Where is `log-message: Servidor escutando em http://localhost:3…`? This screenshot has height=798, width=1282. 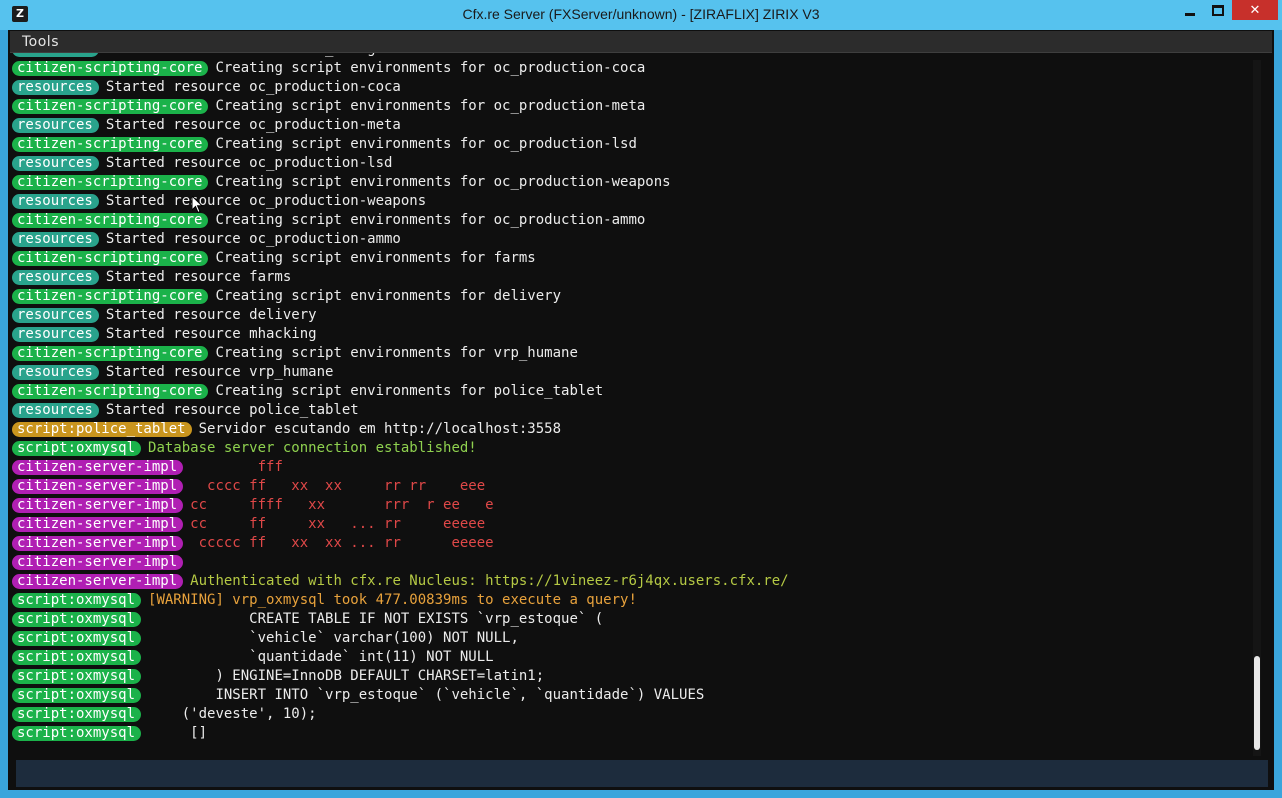
log-message: Servidor escutando em http://localhost:3… is located at coordinates (380, 429).